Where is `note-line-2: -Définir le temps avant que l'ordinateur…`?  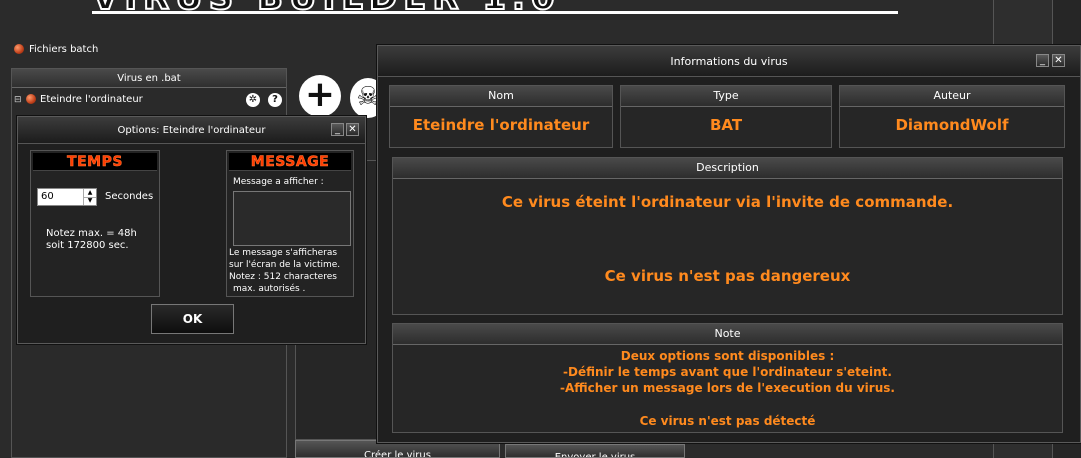
note-line-2: -Définir le temps avant que l'ordinateur… is located at coordinates (727, 372).